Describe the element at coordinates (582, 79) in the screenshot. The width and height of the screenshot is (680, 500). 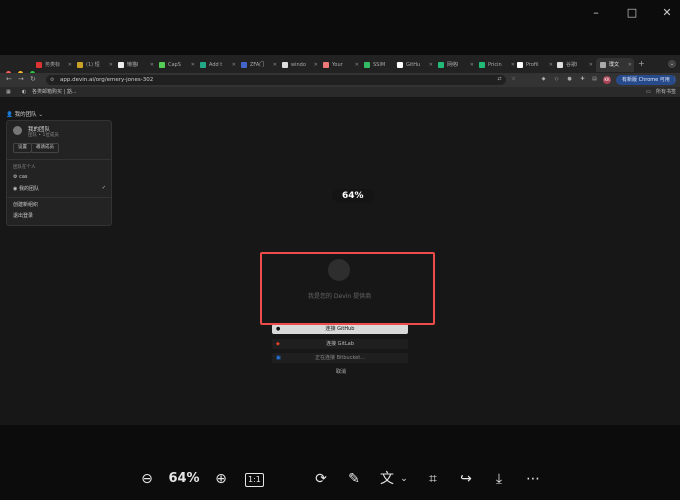
I see `puzzle-icon: ✚` at that location.